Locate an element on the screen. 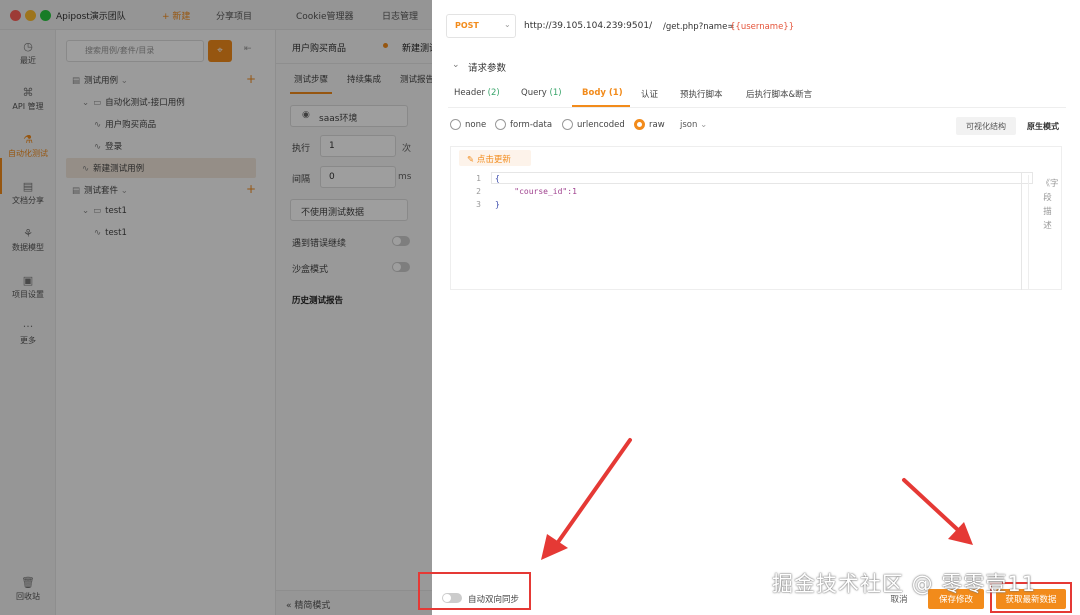  radio-urlencoded-label: urlencoded is located at coordinates (601, 125).